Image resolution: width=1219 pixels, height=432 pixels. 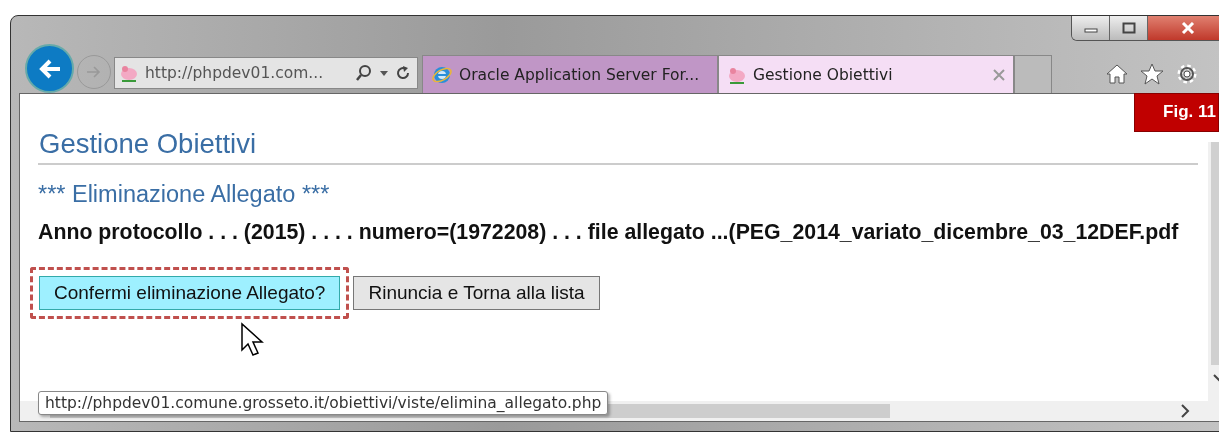 What do you see at coordinates (1187, 74) in the screenshot?
I see `settings-icon` at bounding box center [1187, 74].